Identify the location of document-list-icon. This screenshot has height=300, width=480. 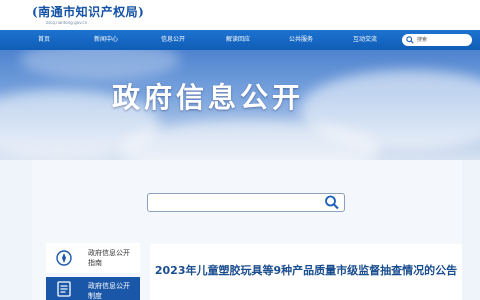
(64, 289).